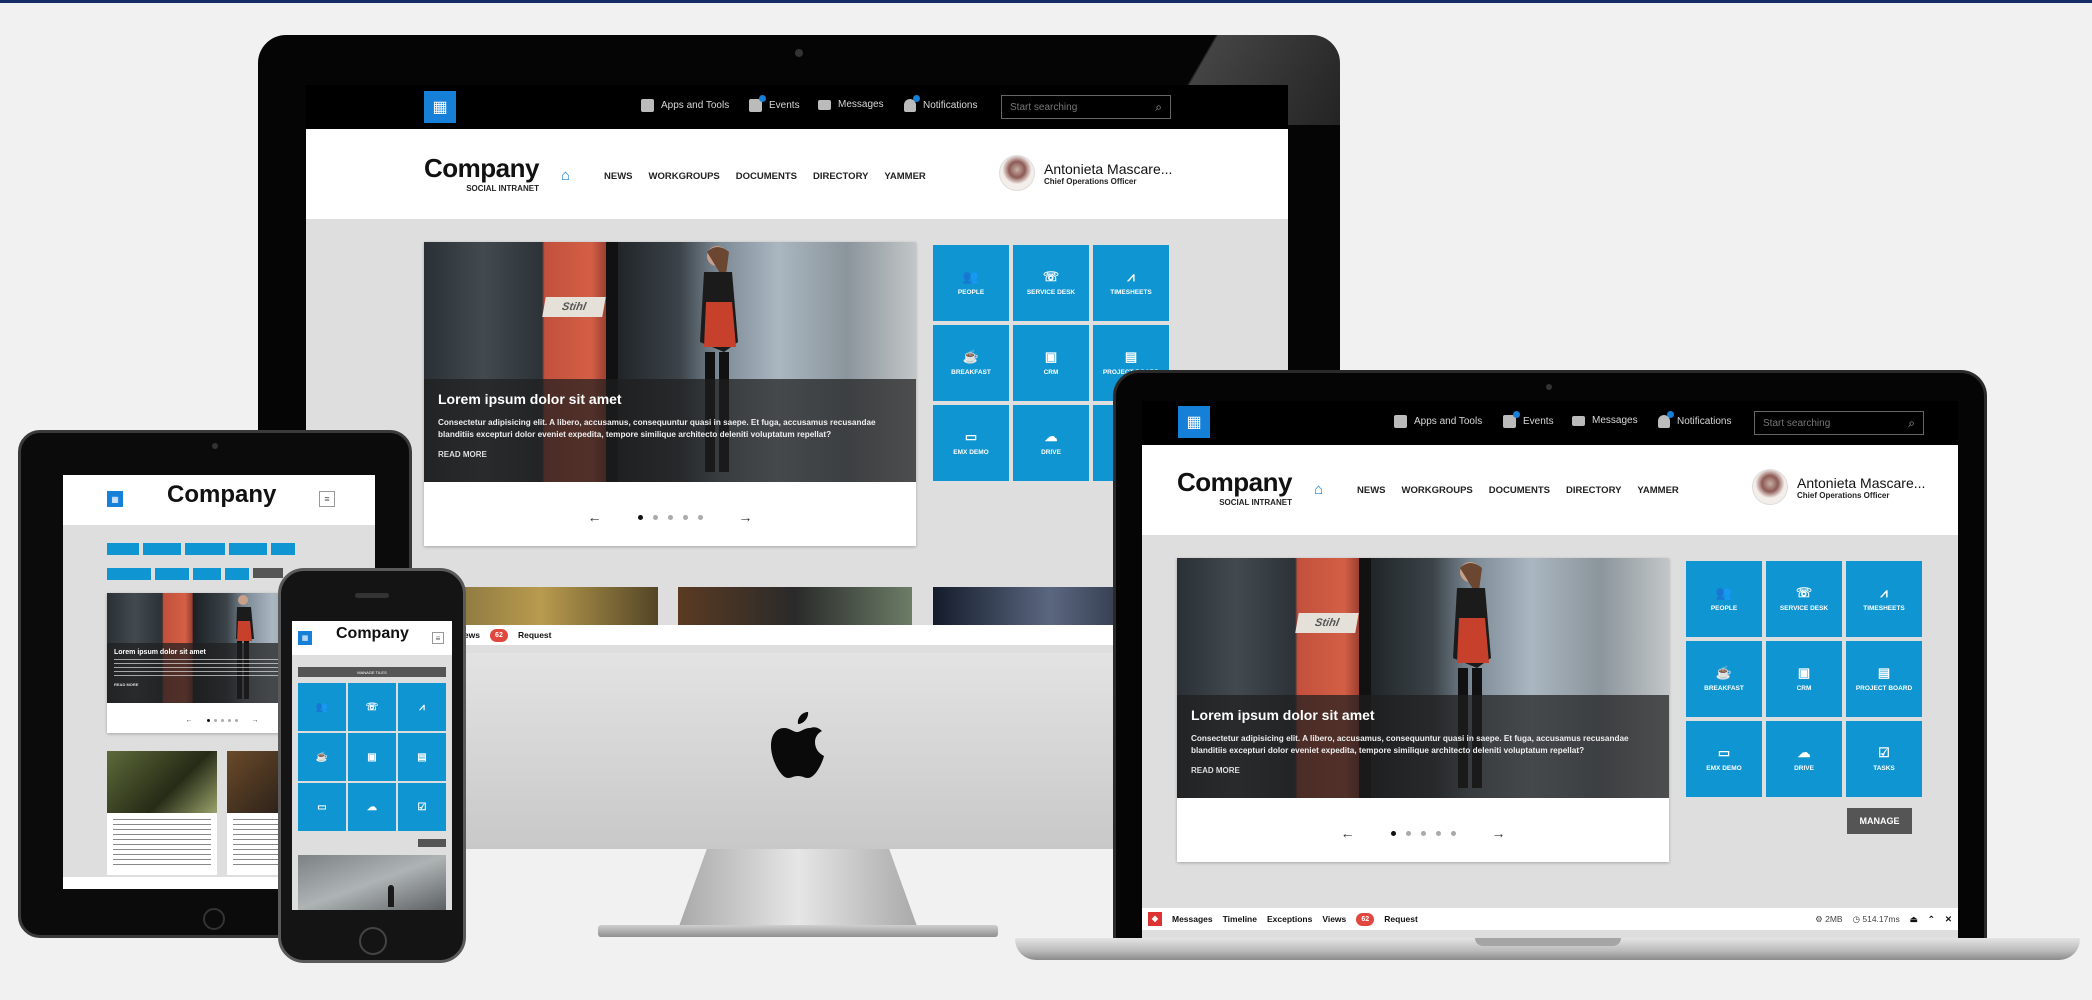  What do you see at coordinates (372, 882) in the screenshot?
I see `phone-news-image` at bounding box center [372, 882].